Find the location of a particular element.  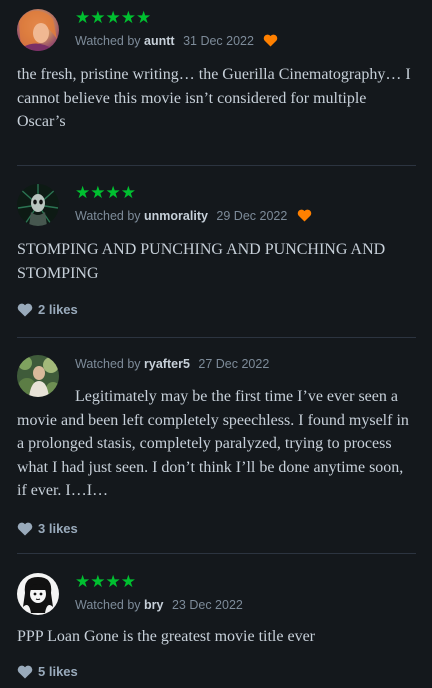

likes-label: 5 likes is located at coordinates (58, 671).